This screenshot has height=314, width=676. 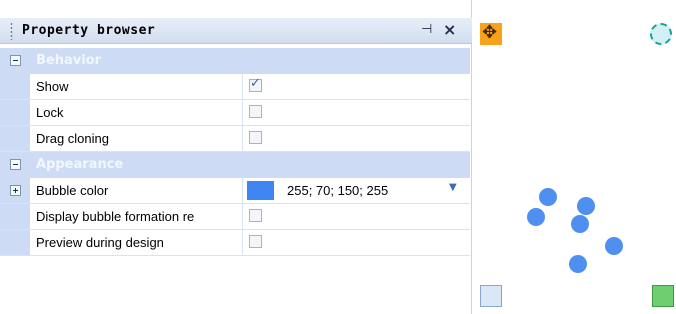 What do you see at coordinates (89, 30) in the screenshot?
I see `panel-title: Property browser` at bounding box center [89, 30].